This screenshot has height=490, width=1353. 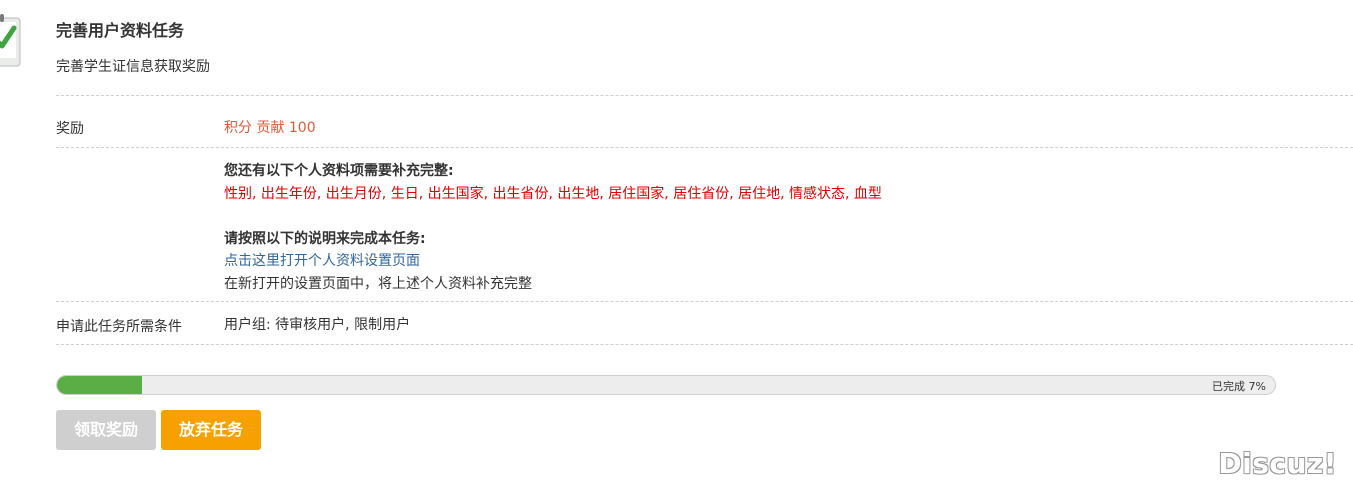 I want to click on task-title: 完善用户资料任务, so click(x=120, y=30).